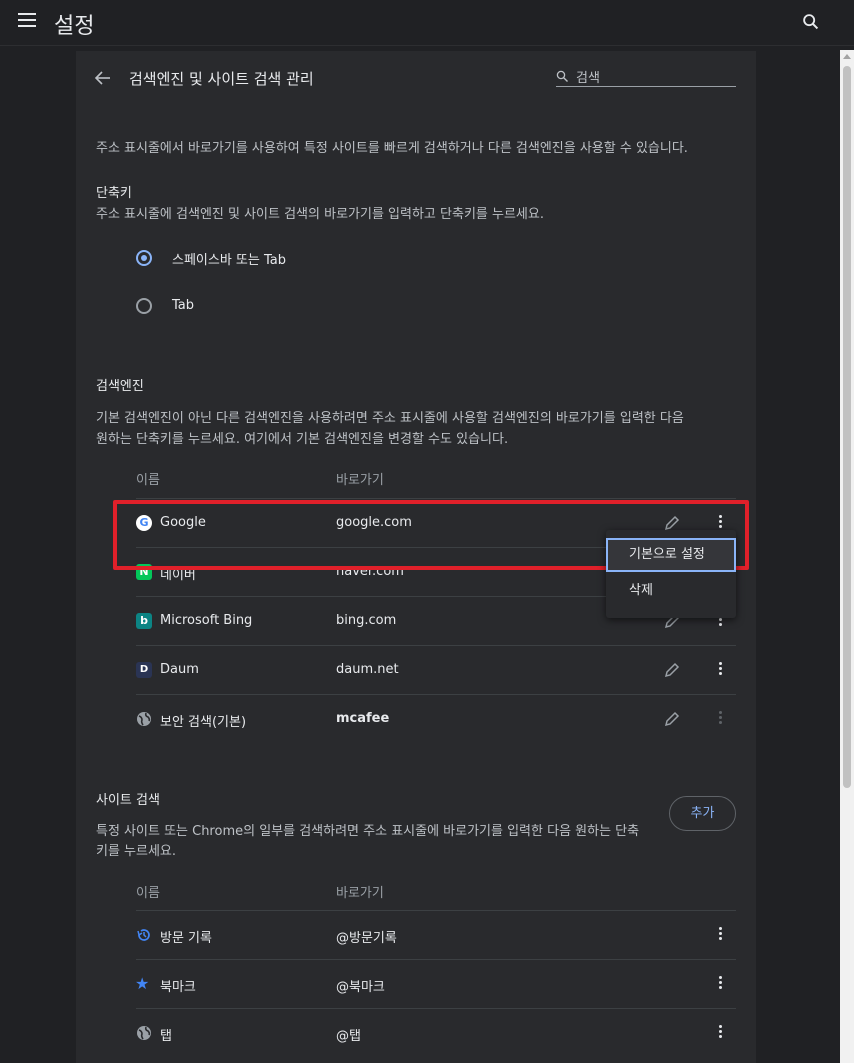  I want to click on top-bar: 설정, so click(427, 23).